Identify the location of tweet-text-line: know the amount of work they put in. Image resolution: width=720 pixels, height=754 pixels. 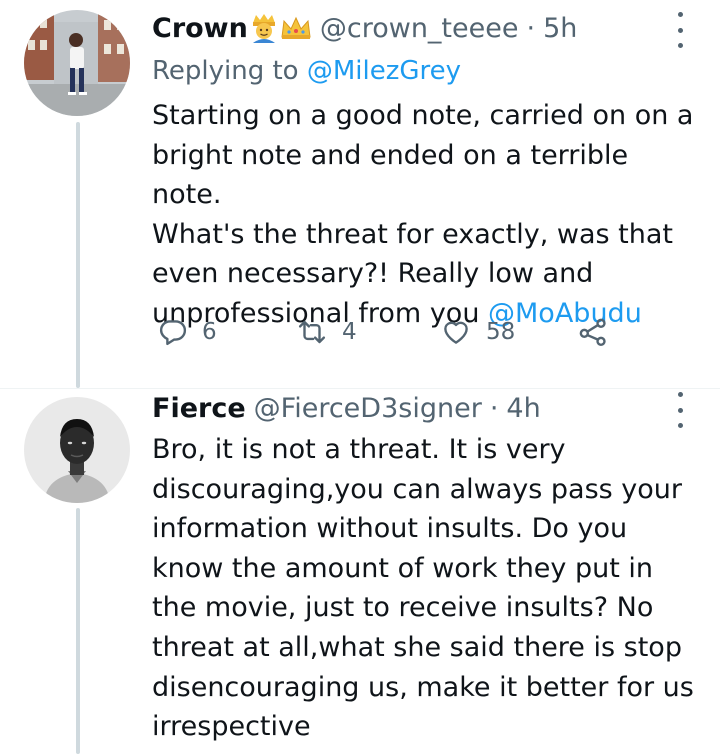
(403, 568).